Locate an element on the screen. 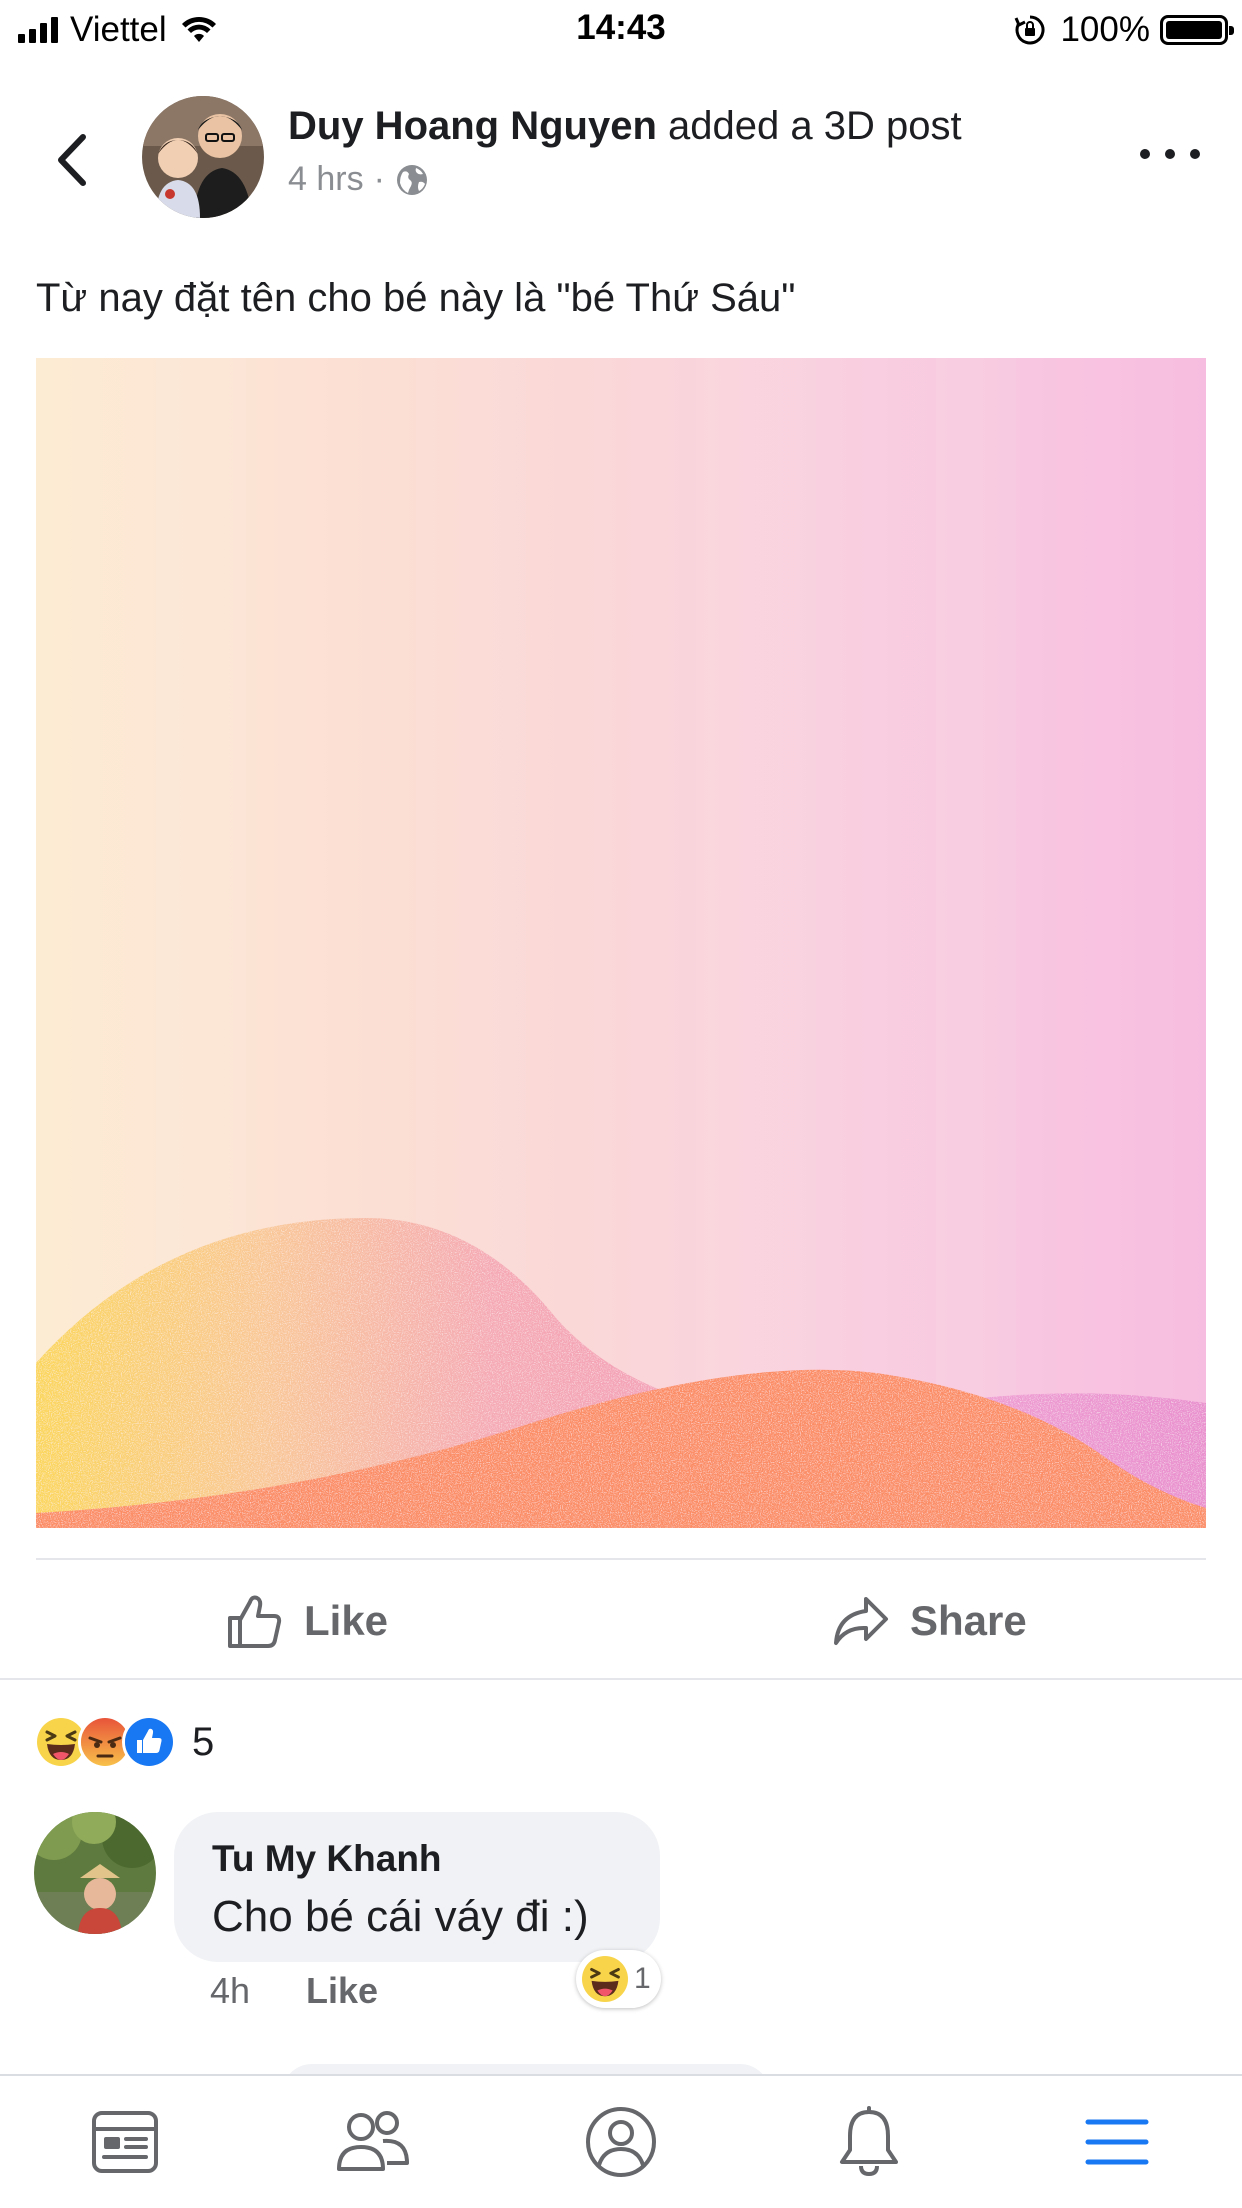  author-avatar-photo is located at coordinates (203, 157).